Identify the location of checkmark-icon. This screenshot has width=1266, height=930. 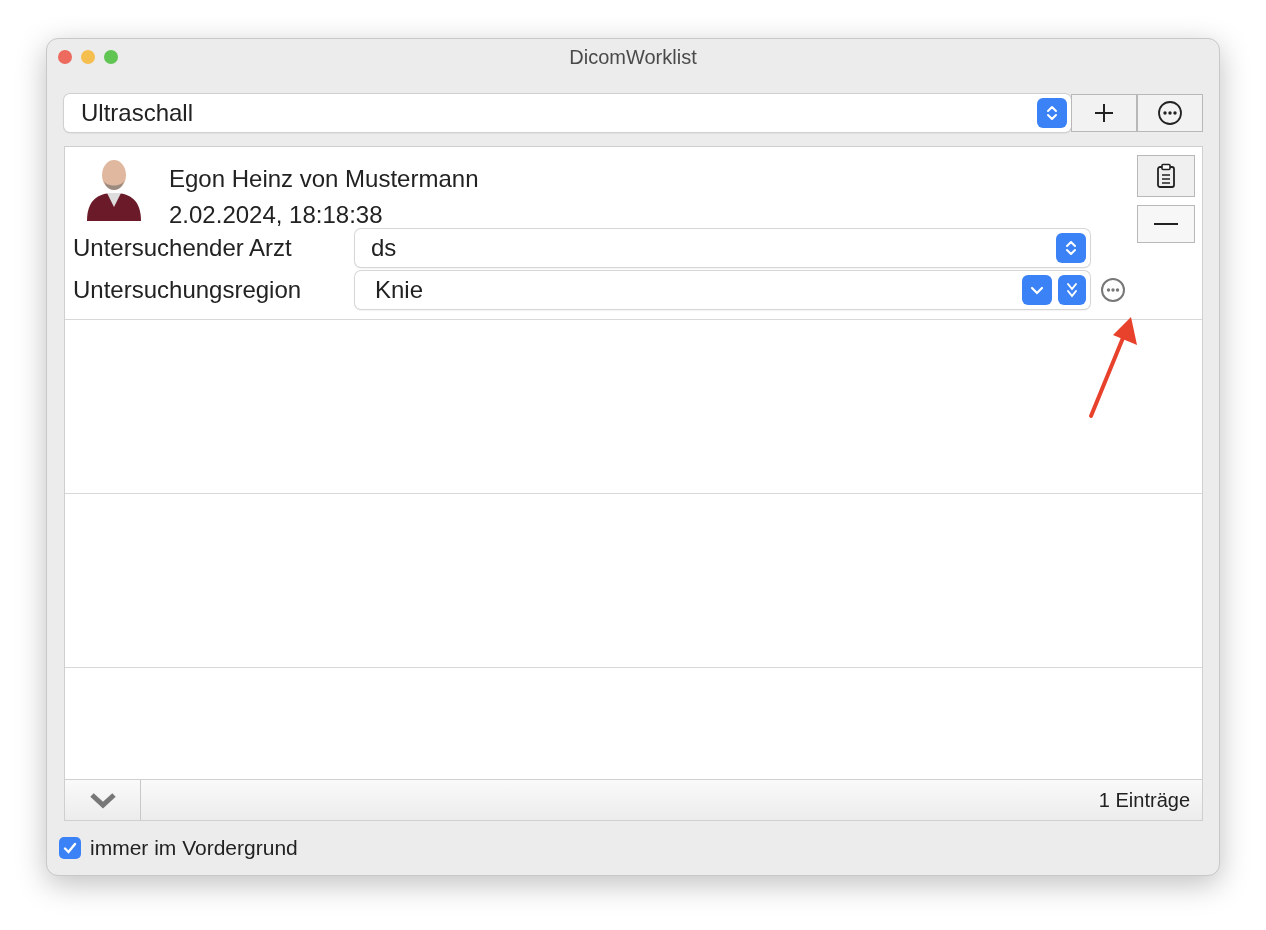
(70, 848).